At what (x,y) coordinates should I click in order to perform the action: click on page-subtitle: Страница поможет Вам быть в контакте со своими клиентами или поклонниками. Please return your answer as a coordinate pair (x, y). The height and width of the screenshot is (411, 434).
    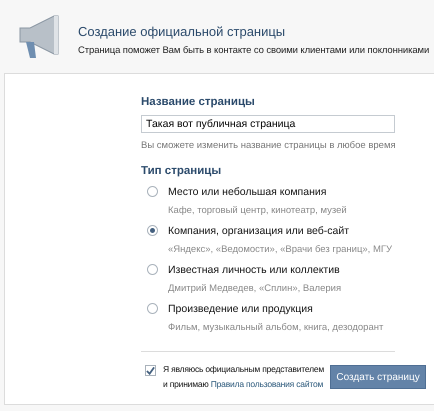
    Looking at the image, I should click on (254, 50).